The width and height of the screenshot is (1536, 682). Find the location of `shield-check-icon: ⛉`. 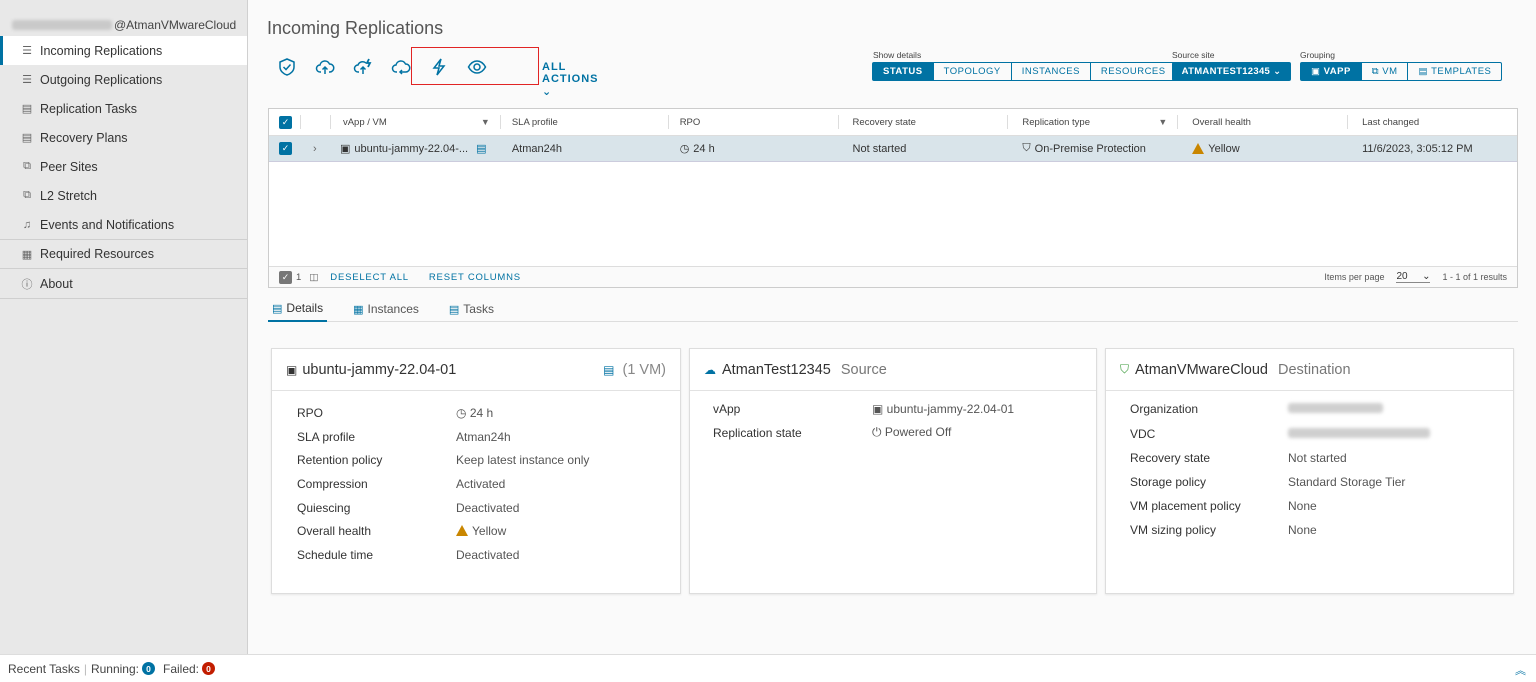

shield-check-icon: ⛉ is located at coordinates (1125, 369).